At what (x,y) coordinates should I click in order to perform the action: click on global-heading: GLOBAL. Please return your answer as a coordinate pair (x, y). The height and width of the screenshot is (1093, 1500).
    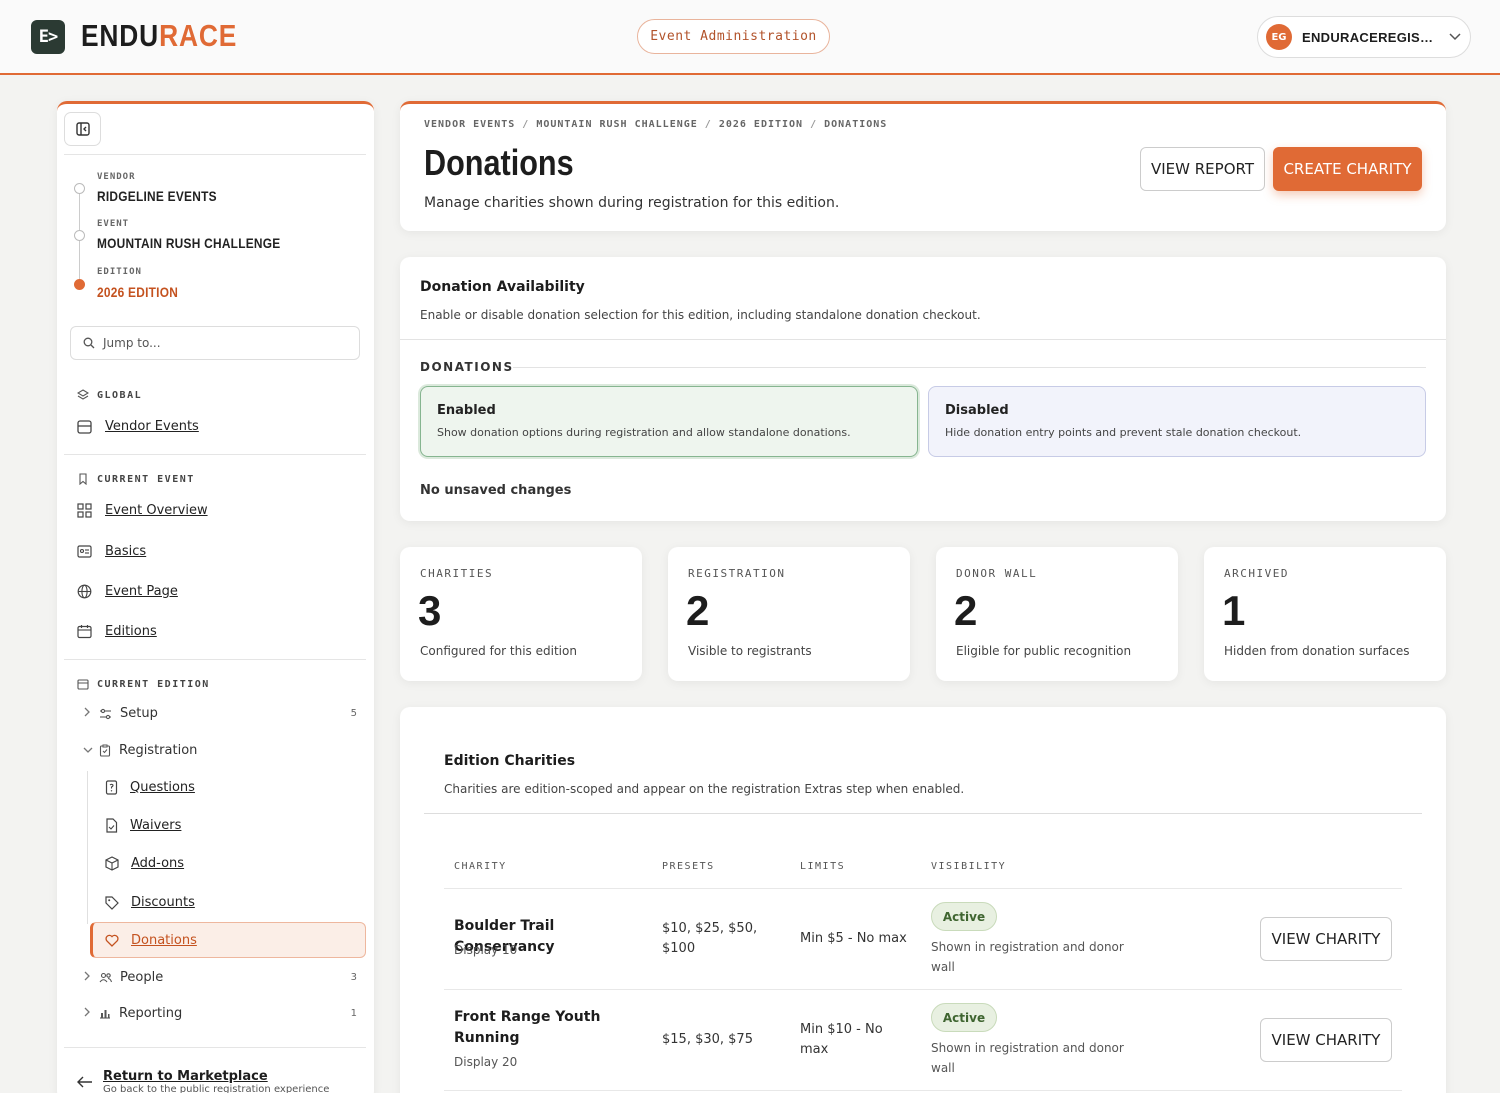
    Looking at the image, I should click on (109, 395).